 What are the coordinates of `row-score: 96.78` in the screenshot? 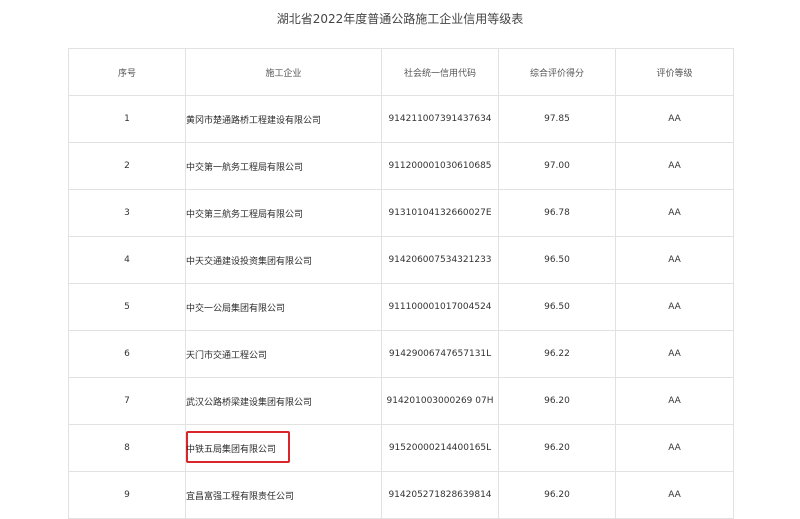 It's located at (557, 213).